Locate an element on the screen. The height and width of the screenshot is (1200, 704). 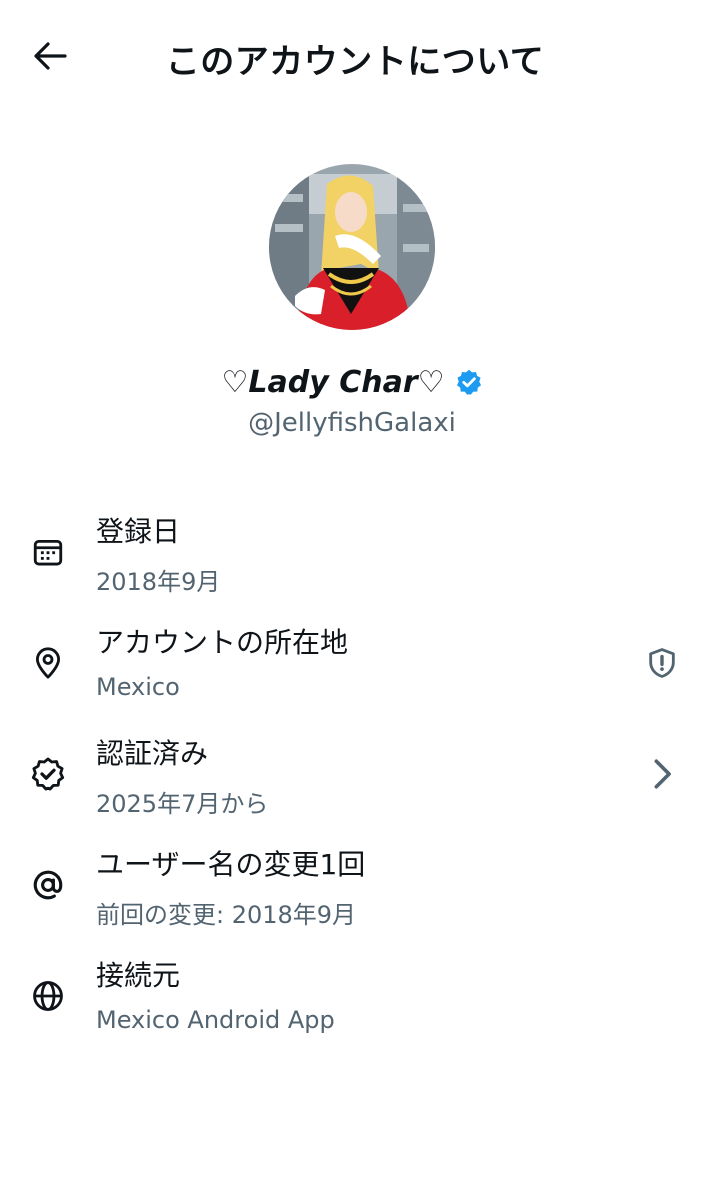
info-row-connected-via: 接続元 Mexico Android App is located at coordinates (352, 999).